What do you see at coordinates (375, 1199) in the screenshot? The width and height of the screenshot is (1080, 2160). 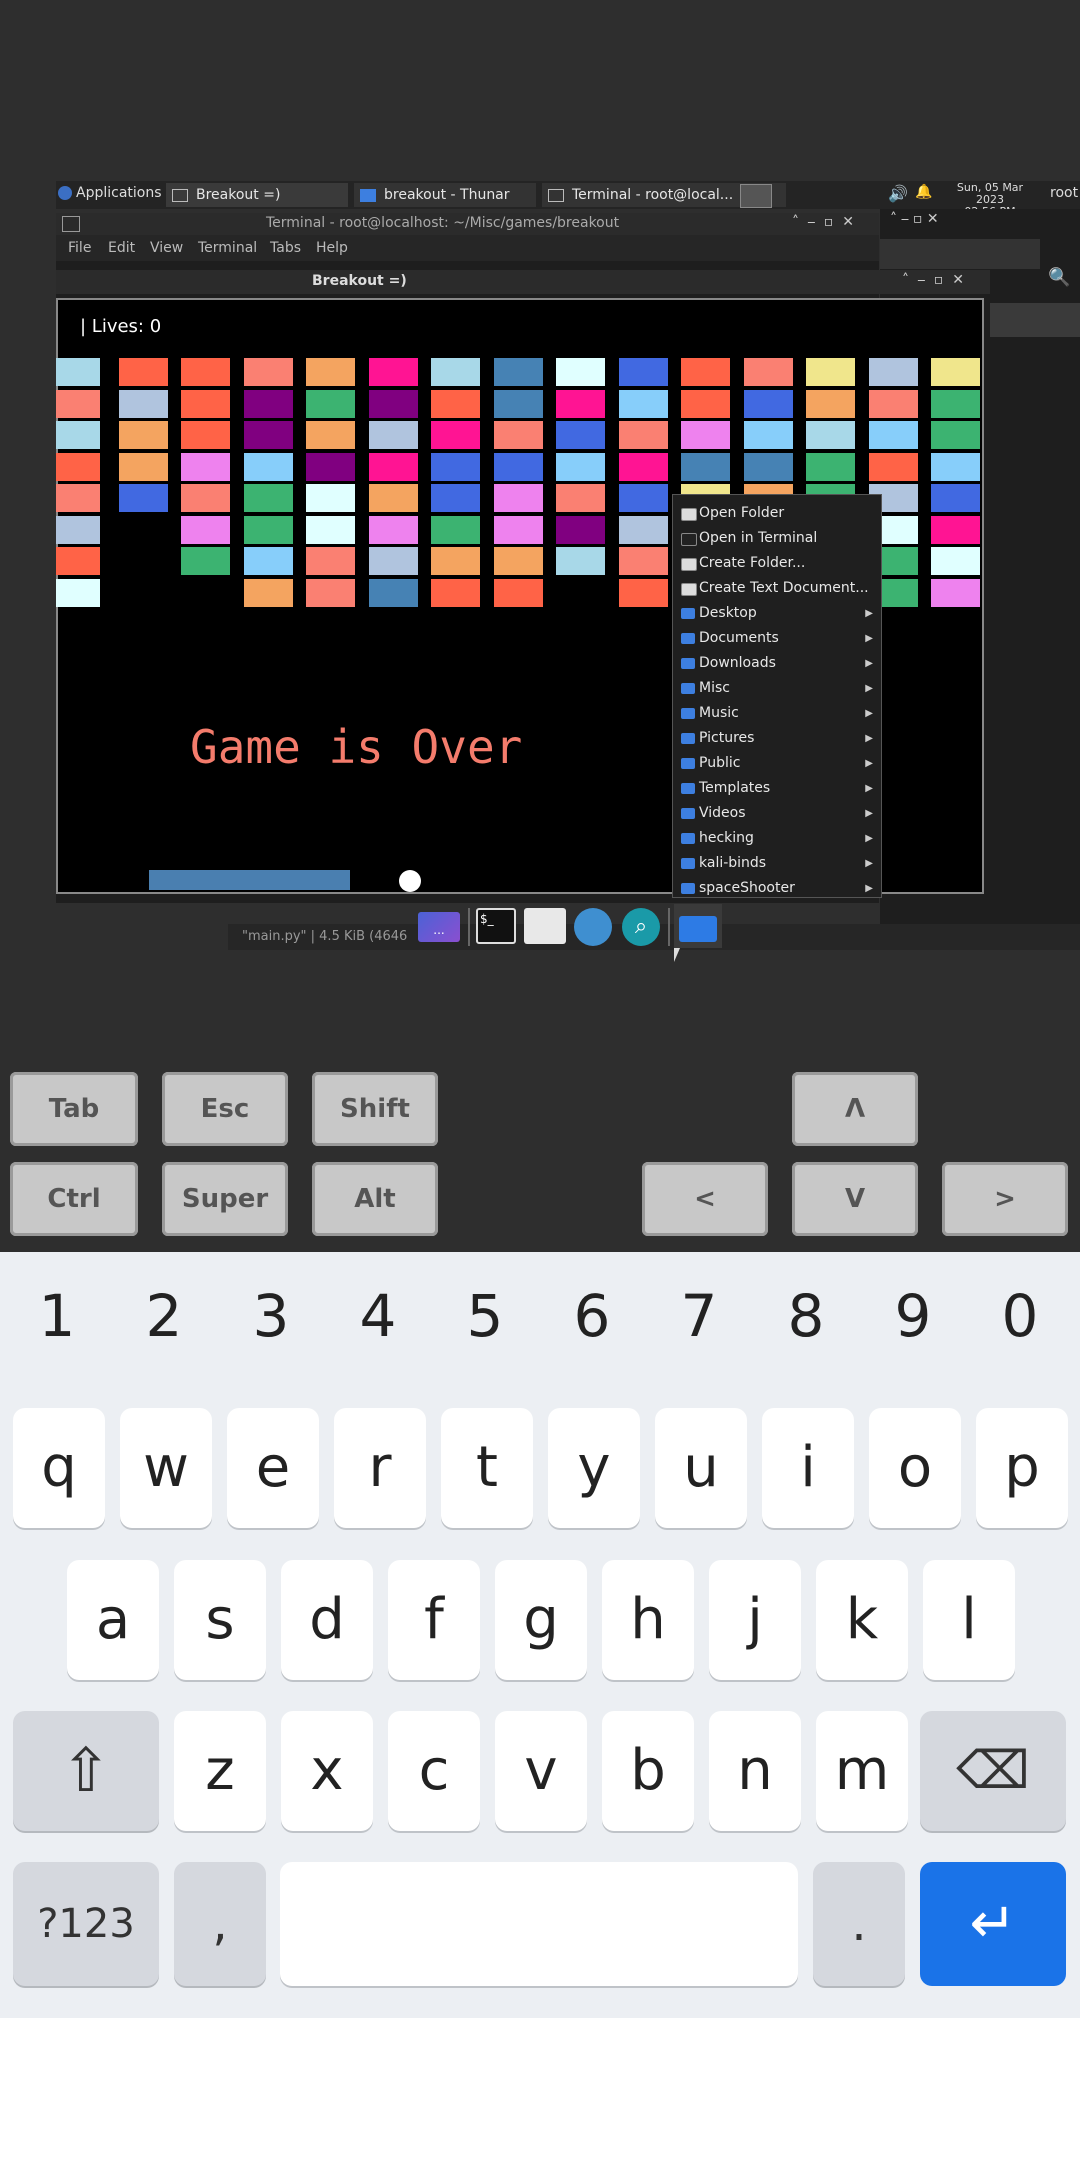 I see `alt-key: Alt` at bounding box center [375, 1199].